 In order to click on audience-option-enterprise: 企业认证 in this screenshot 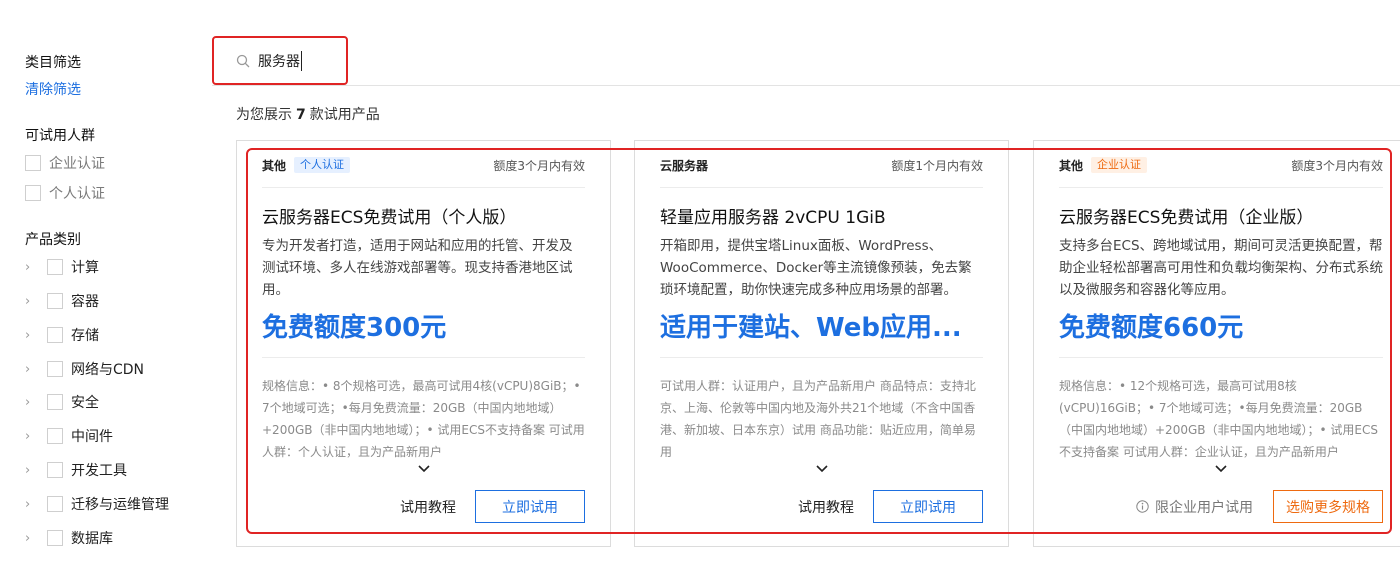, I will do `click(65, 163)`.